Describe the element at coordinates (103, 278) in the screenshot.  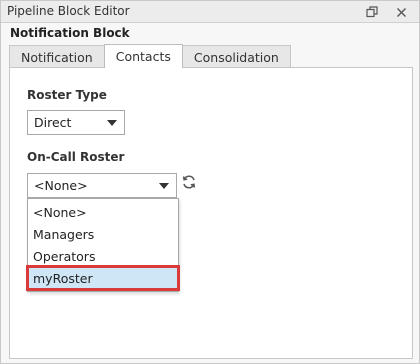
I see `dropdown-option-myroster: myRoster` at that location.